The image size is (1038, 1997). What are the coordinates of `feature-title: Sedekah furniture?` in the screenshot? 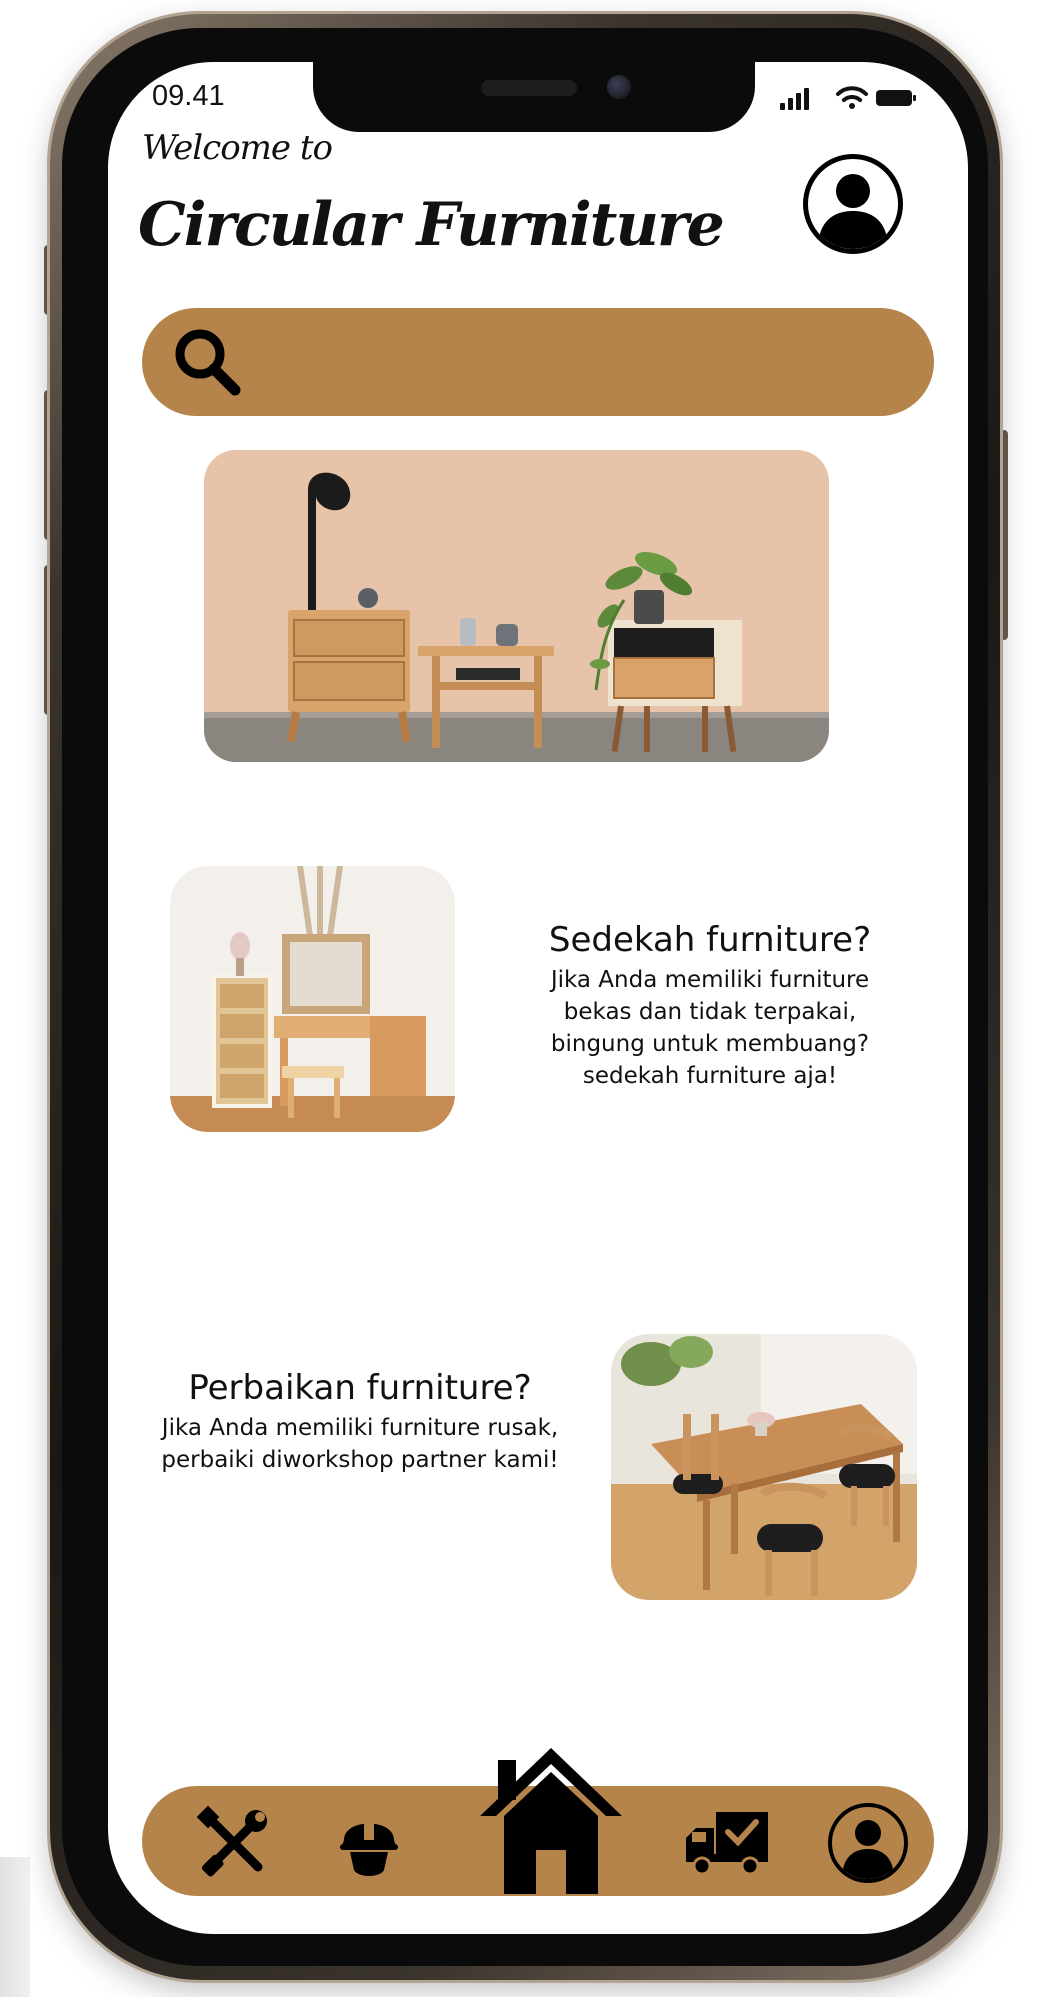 It's located at (710, 940).